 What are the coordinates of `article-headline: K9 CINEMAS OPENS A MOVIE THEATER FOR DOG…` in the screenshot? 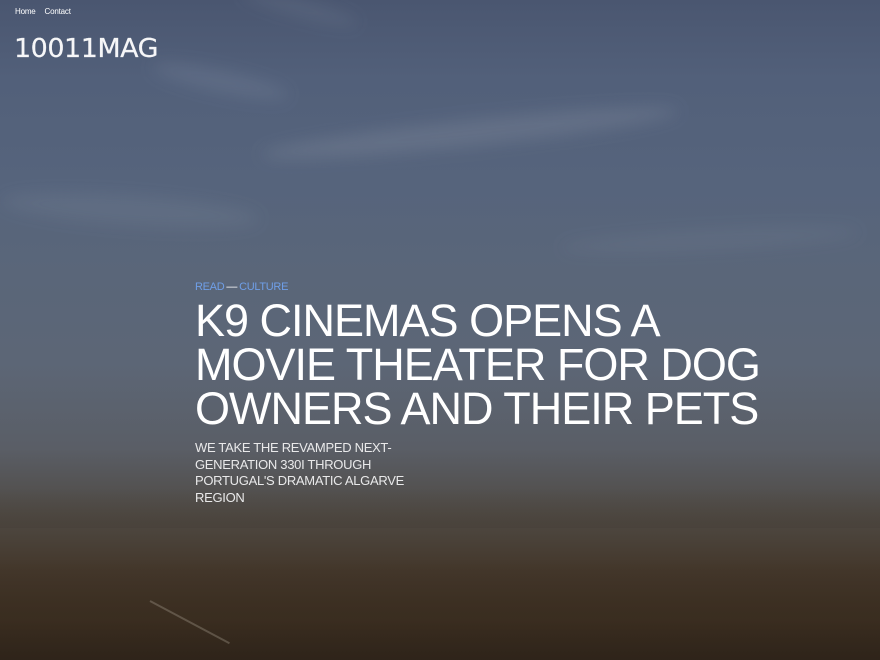 It's located at (495, 364).